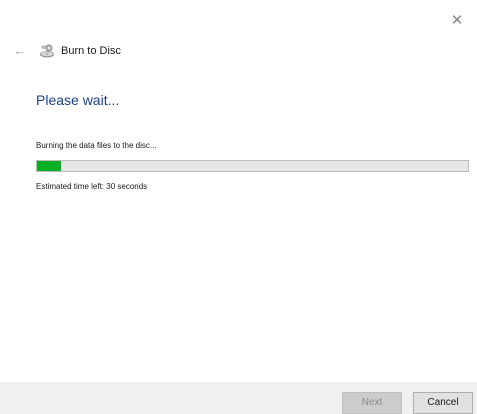  What do you see at coordinates (92, 186) in the screenshot?
I see `time-left-text: Estimated time left: 30 seconds` at bounding box center [92, 186].